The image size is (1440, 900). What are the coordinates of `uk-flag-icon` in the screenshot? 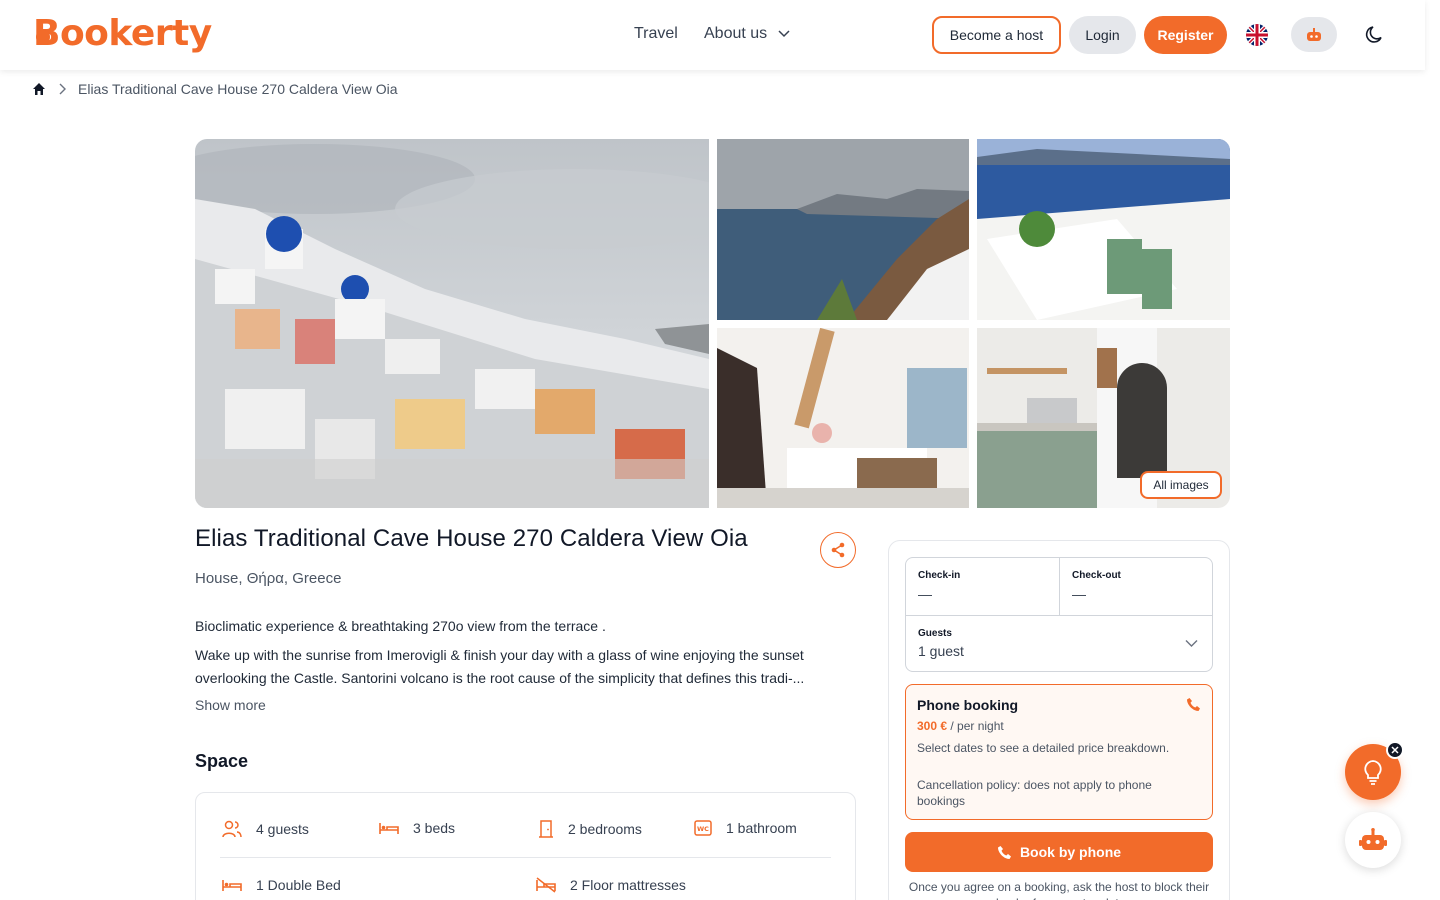 It's located at (1257, 35).